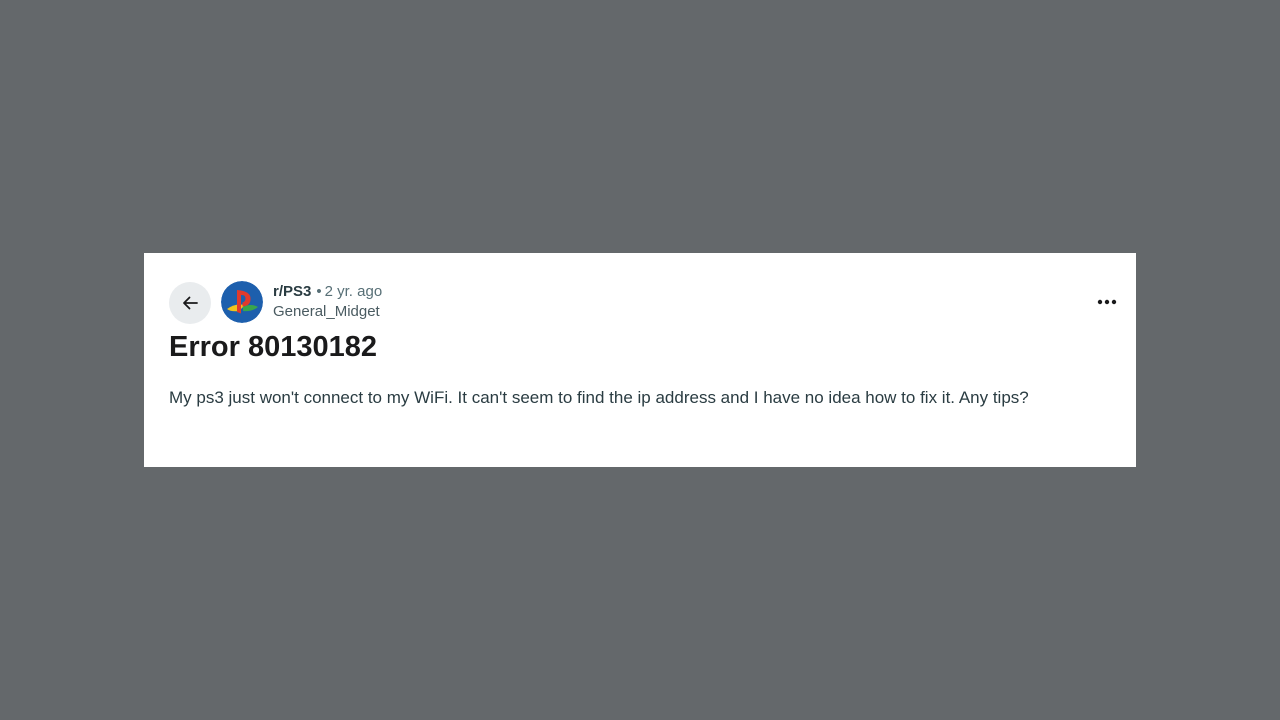 The image size is (1280, 720). Describe the element at coordinates (292, 291) in the screenshot. I see `subreddit-link: r/PS3` at that location.